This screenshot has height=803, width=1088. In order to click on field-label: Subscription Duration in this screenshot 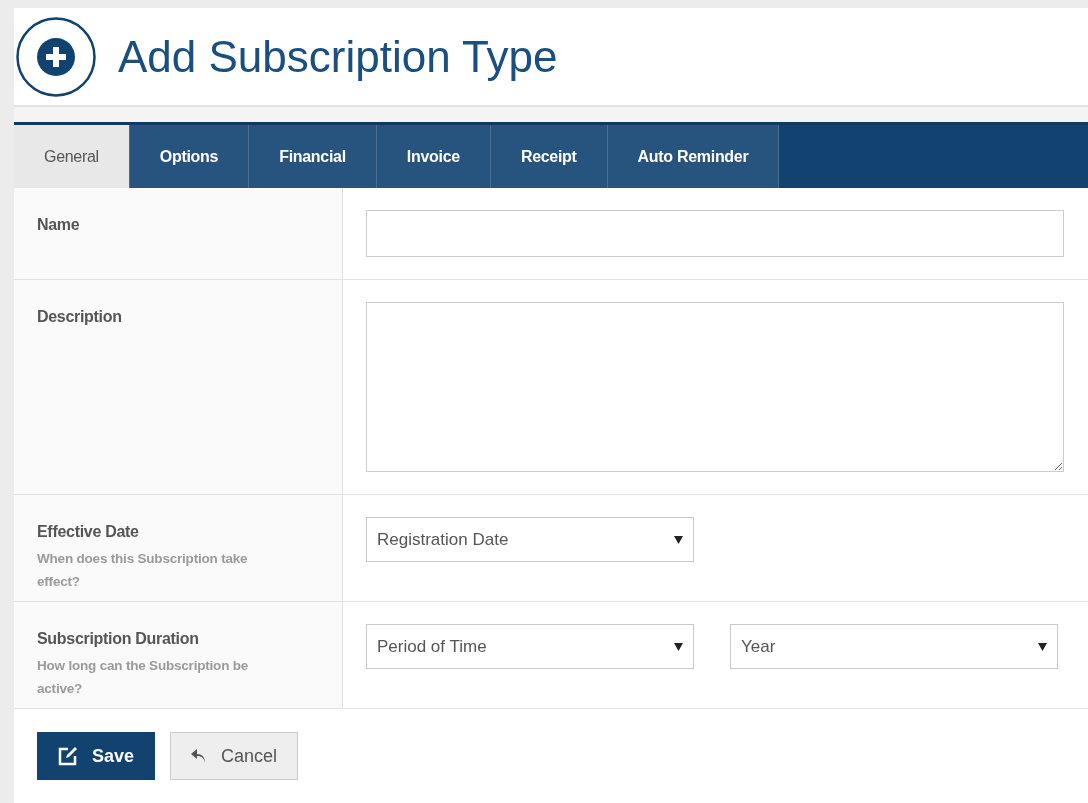, I will do `click(118, 639)`.